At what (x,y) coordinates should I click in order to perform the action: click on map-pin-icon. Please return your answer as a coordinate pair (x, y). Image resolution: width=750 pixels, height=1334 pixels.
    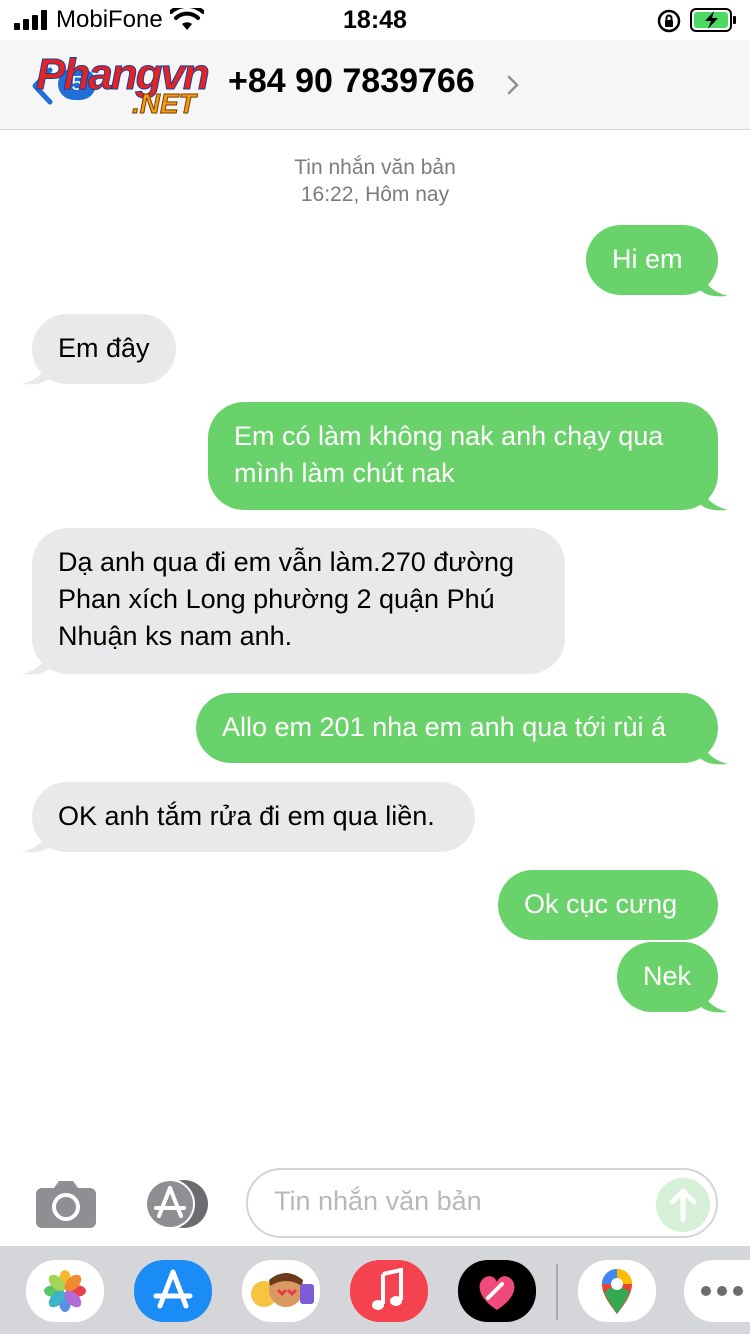
    Looking at the image, I should click on (617, 1291).